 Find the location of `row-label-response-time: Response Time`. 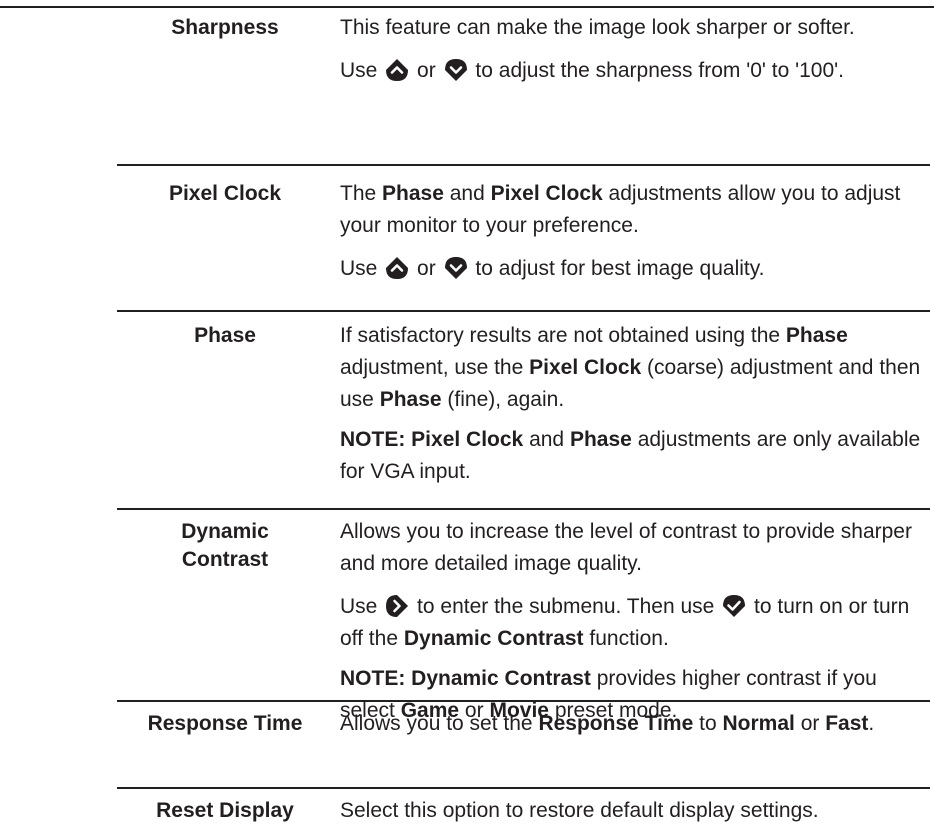

row-label-response-time: Response Time is located at coordinates (225, 723).